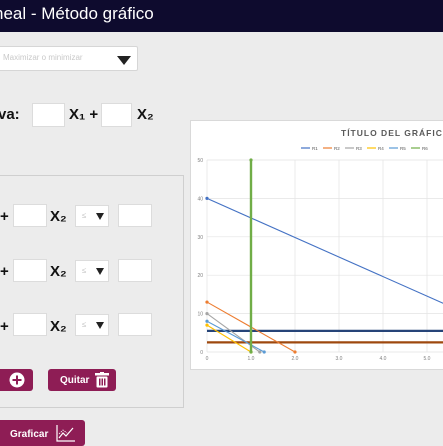 This screenshot has width=443, height=446. What do you see at coordinates (92, 216) in the screenshot?
I see `constraint-1-operator-select: ≤` at bounding box center [92, 216].